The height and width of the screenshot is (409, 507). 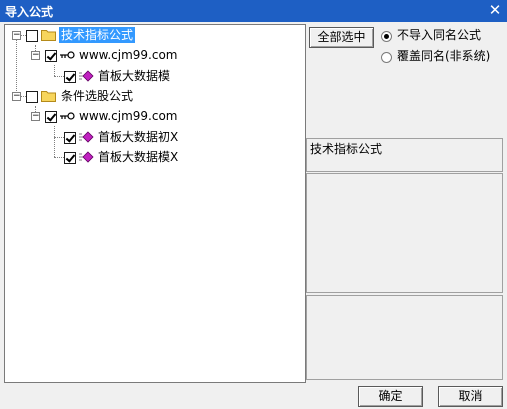 I want to click on cancel-button: 取消, so click(x=470, y=396).